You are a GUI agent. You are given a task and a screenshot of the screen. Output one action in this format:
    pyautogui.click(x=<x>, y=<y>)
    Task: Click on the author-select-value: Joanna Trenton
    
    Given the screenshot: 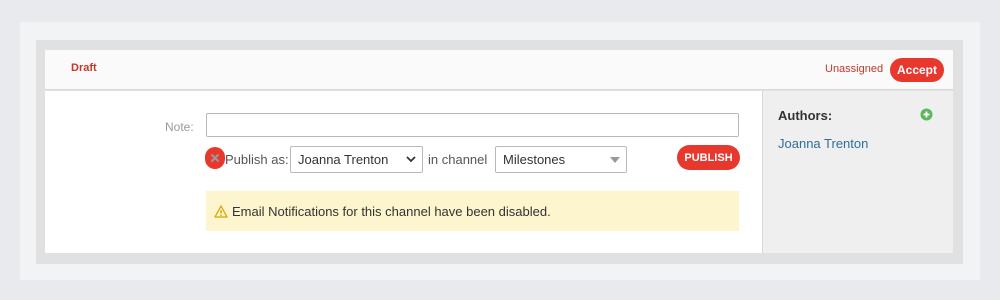 What is the action you would take?
    pyautogui.click(x=343, y=159)
    